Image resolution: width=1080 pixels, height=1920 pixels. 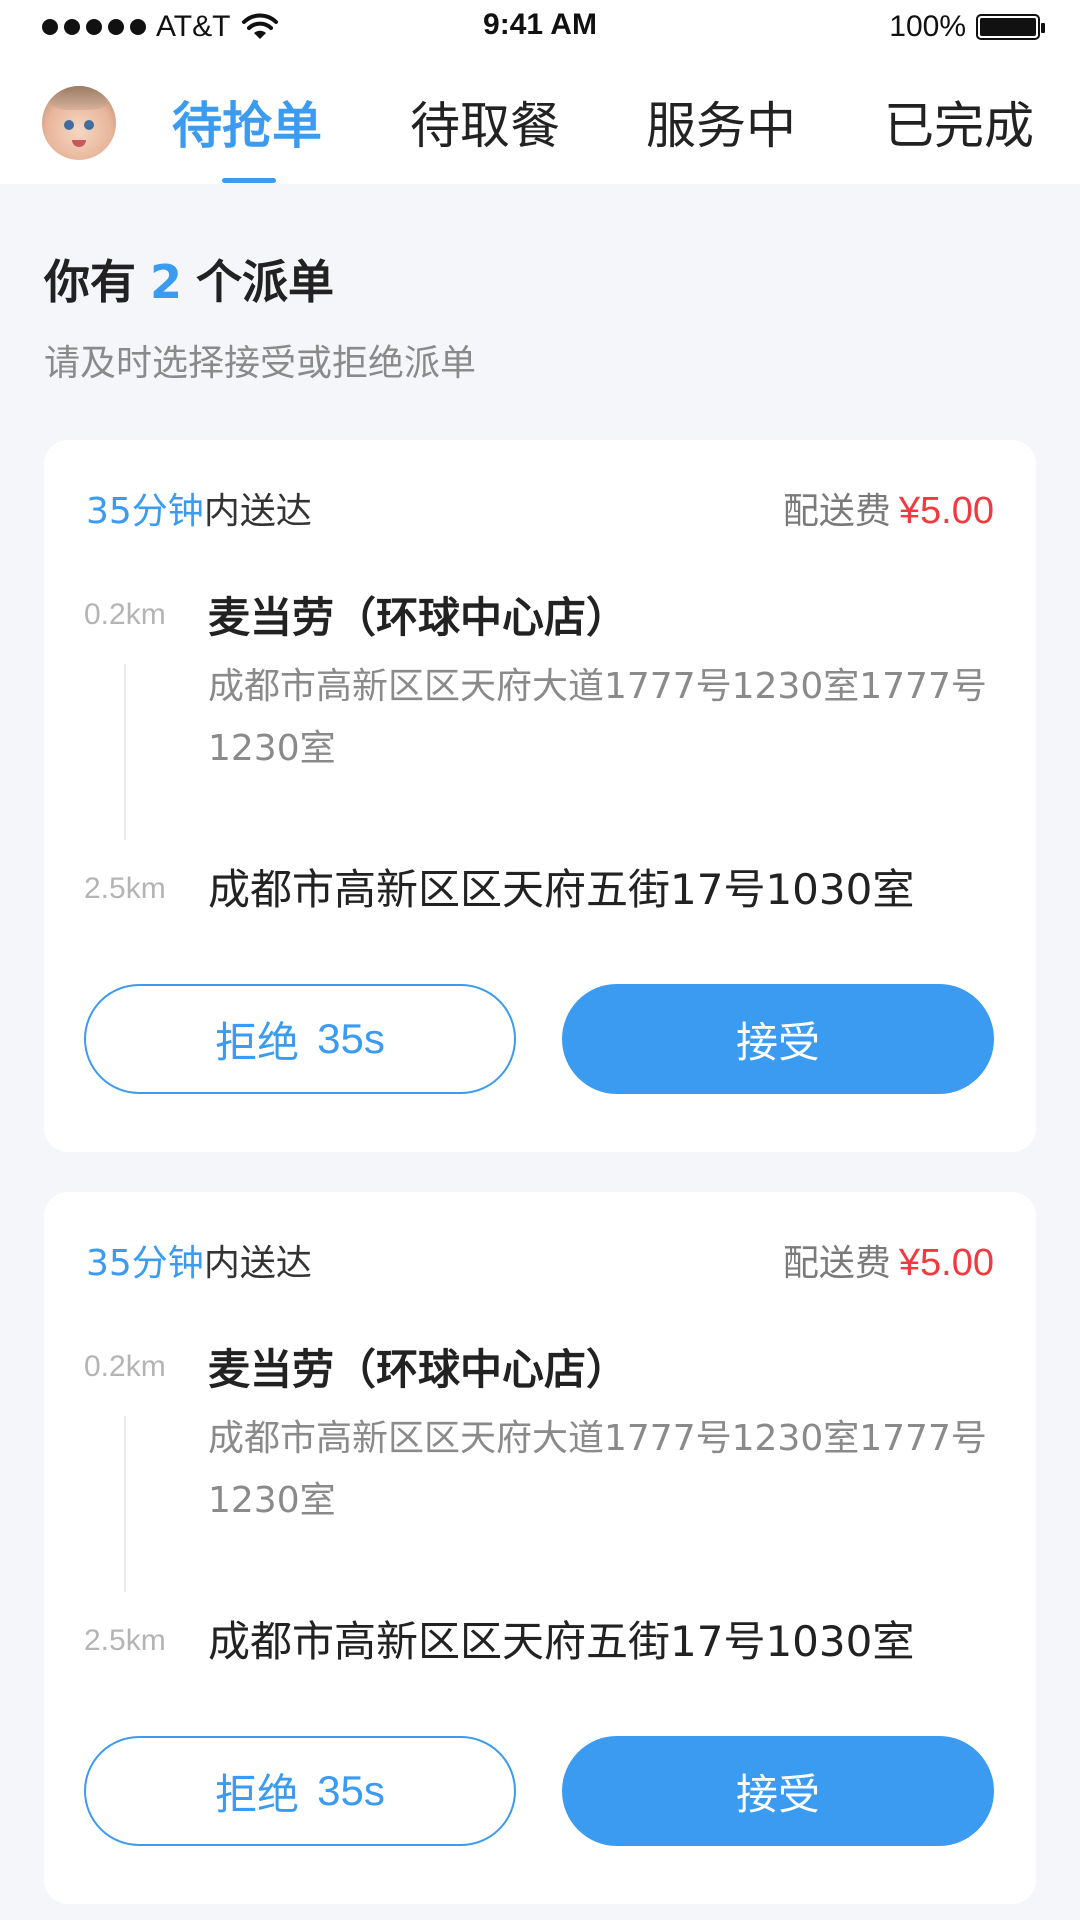 What do you see at coordinates (260, 363) in the screenshot?
I see `page-subtitle: 请及时选择接受或拒绝派单` at bounding box center [260, 363].